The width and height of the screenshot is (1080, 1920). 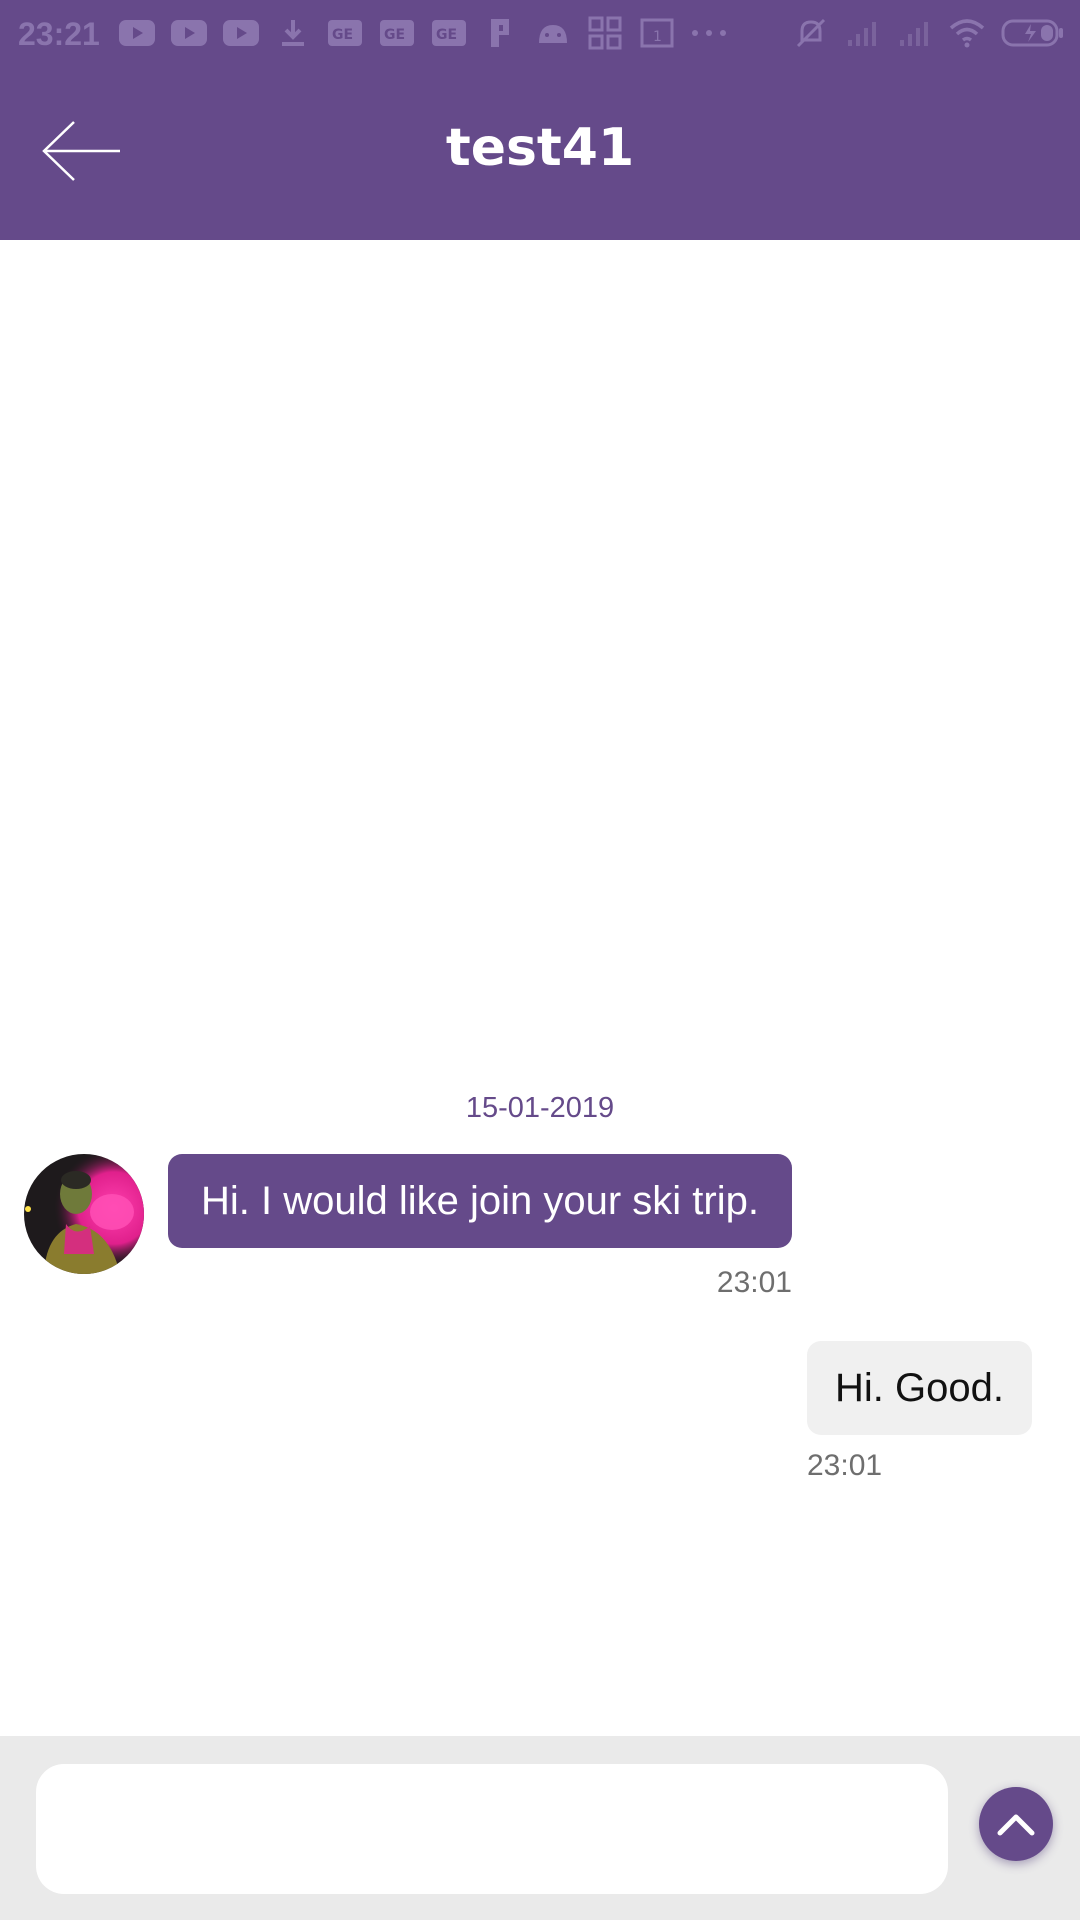 I want to click on incoming-message-time: 23:01, so click(x=754, y=1282).